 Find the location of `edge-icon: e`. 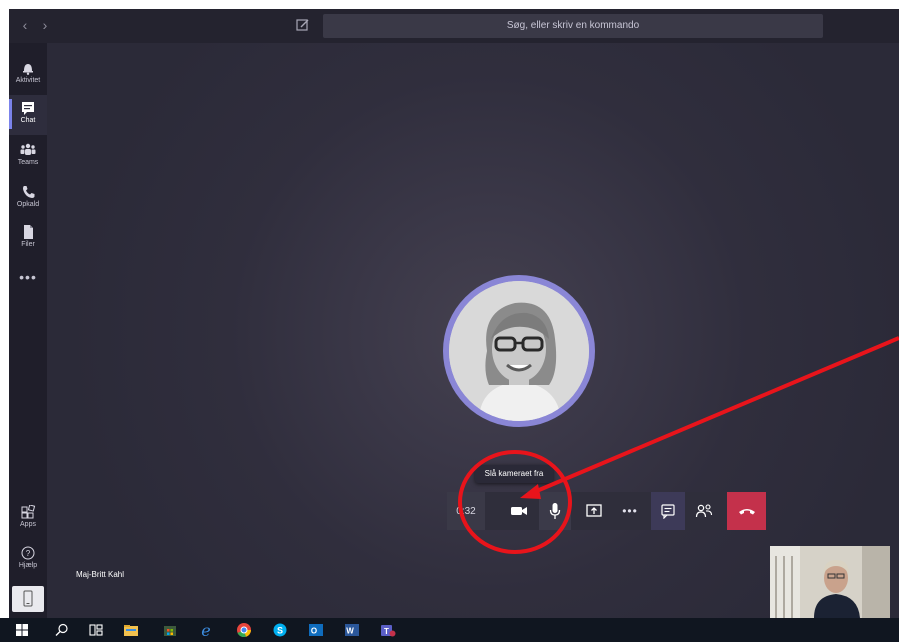

edge-icon: e is located at coordinates (206, 630).